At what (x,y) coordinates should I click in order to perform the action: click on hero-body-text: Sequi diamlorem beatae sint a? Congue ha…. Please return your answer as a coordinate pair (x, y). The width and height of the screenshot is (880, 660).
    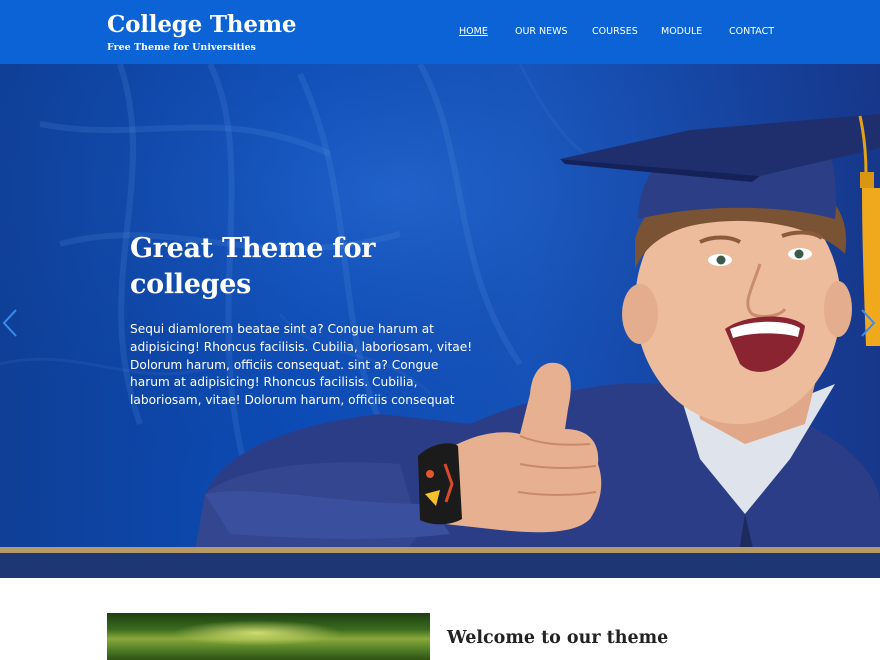
    Looking at the image, I should click on (301, 365).